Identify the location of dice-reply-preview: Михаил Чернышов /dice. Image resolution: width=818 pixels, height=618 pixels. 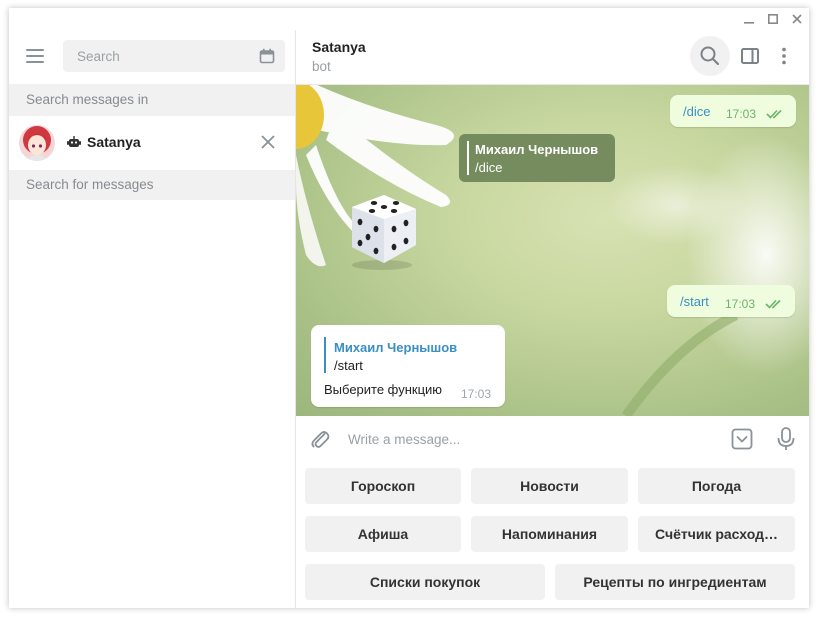
(537, 158).